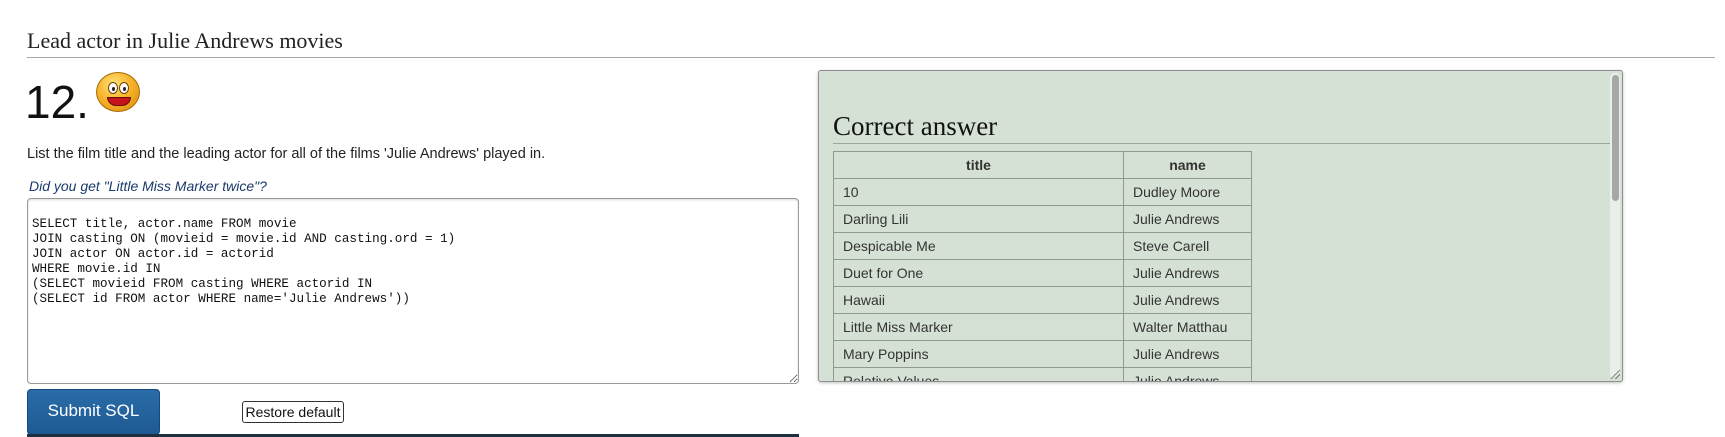  I want to click on answer-divider, so click(1221, 143).